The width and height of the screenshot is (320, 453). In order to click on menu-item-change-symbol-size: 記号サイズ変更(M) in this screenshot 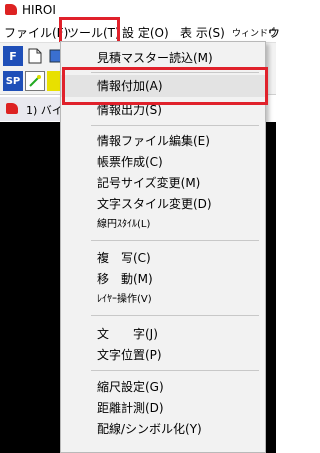, I will do `click(163, 183)`.